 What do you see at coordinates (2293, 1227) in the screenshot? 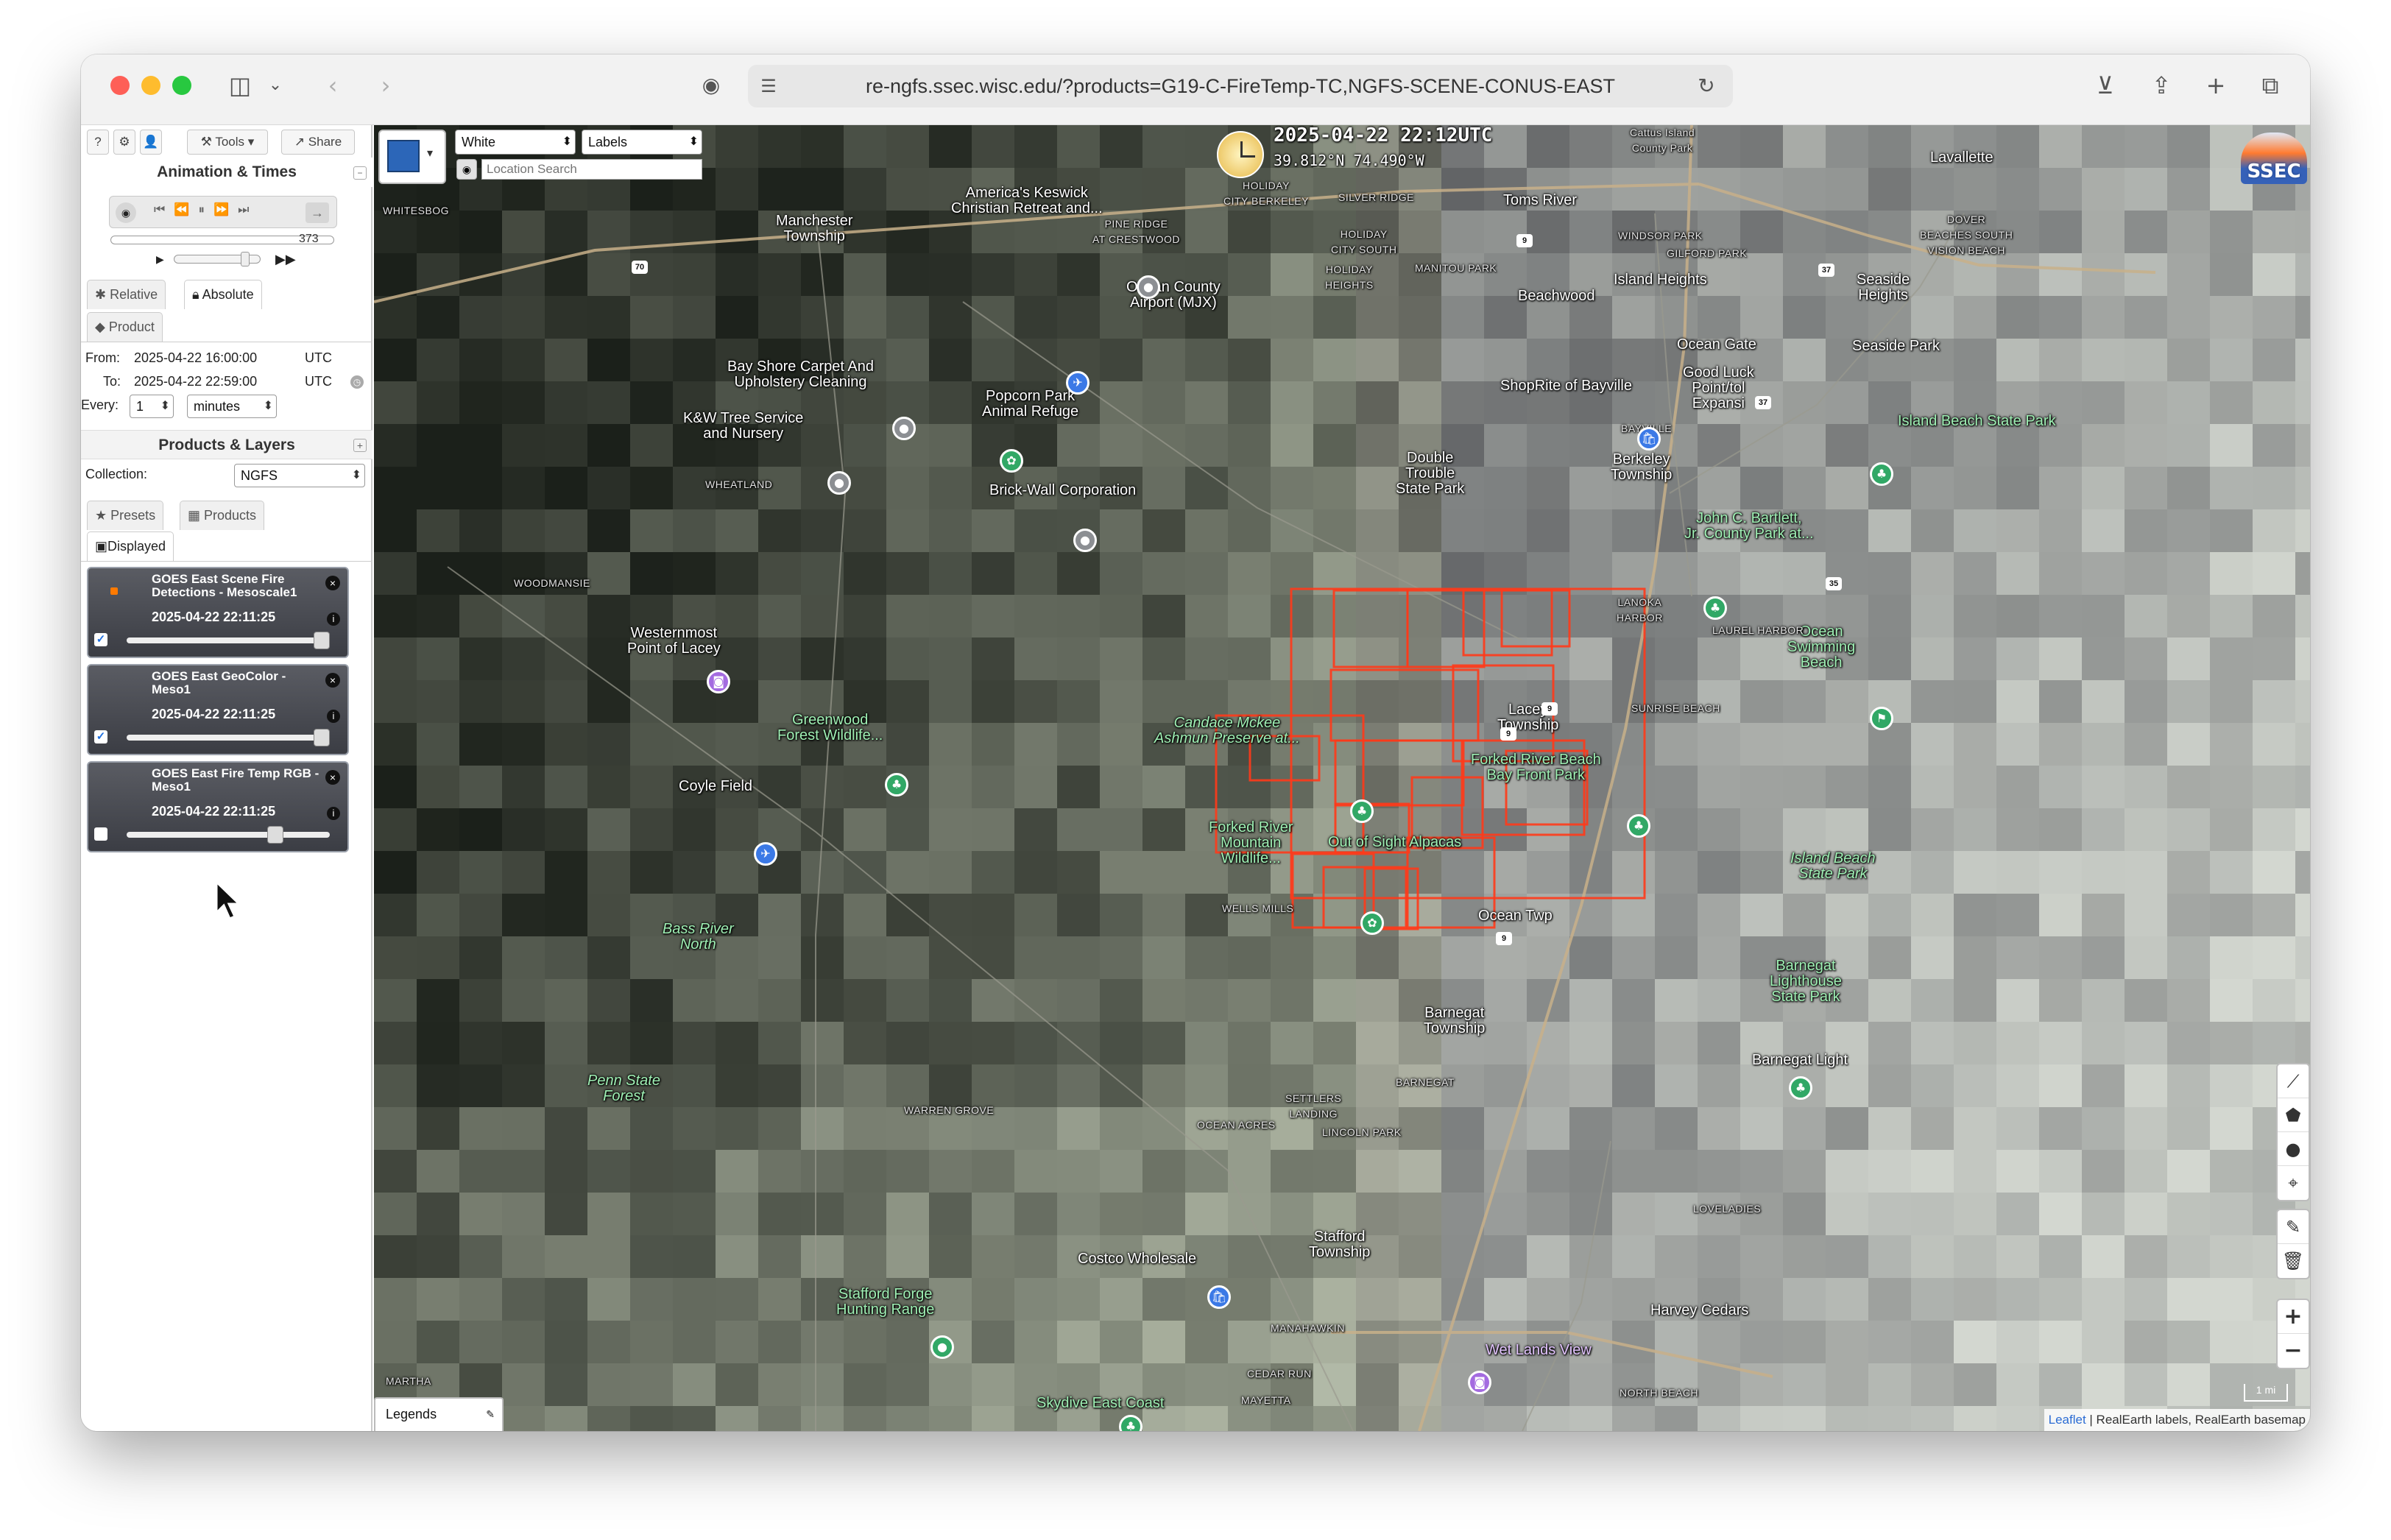
I see `edit-icon: ✎` at bounding box center [2293, 1227].